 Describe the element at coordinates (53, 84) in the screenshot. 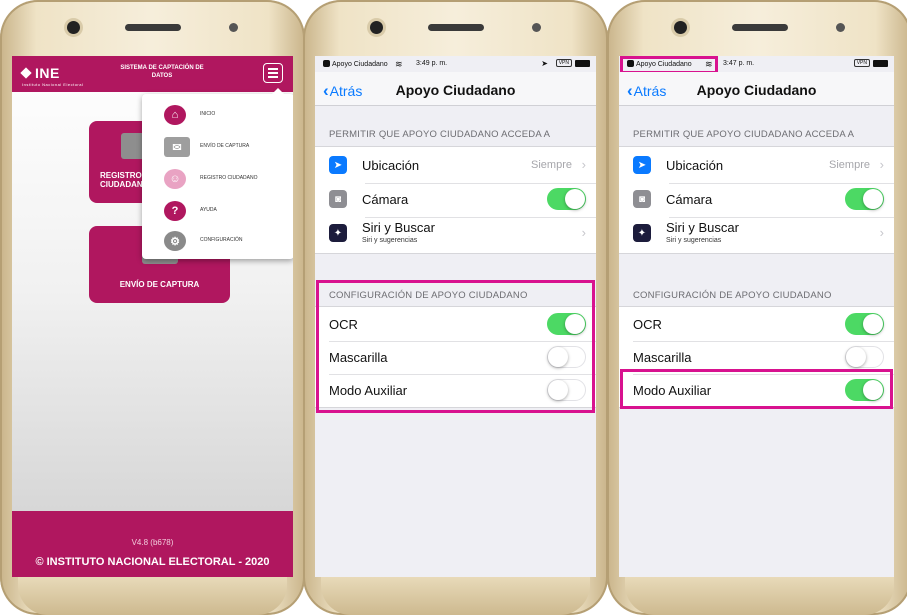

I see `logo-subtext: Instituto Nacional Electoral` at that location.